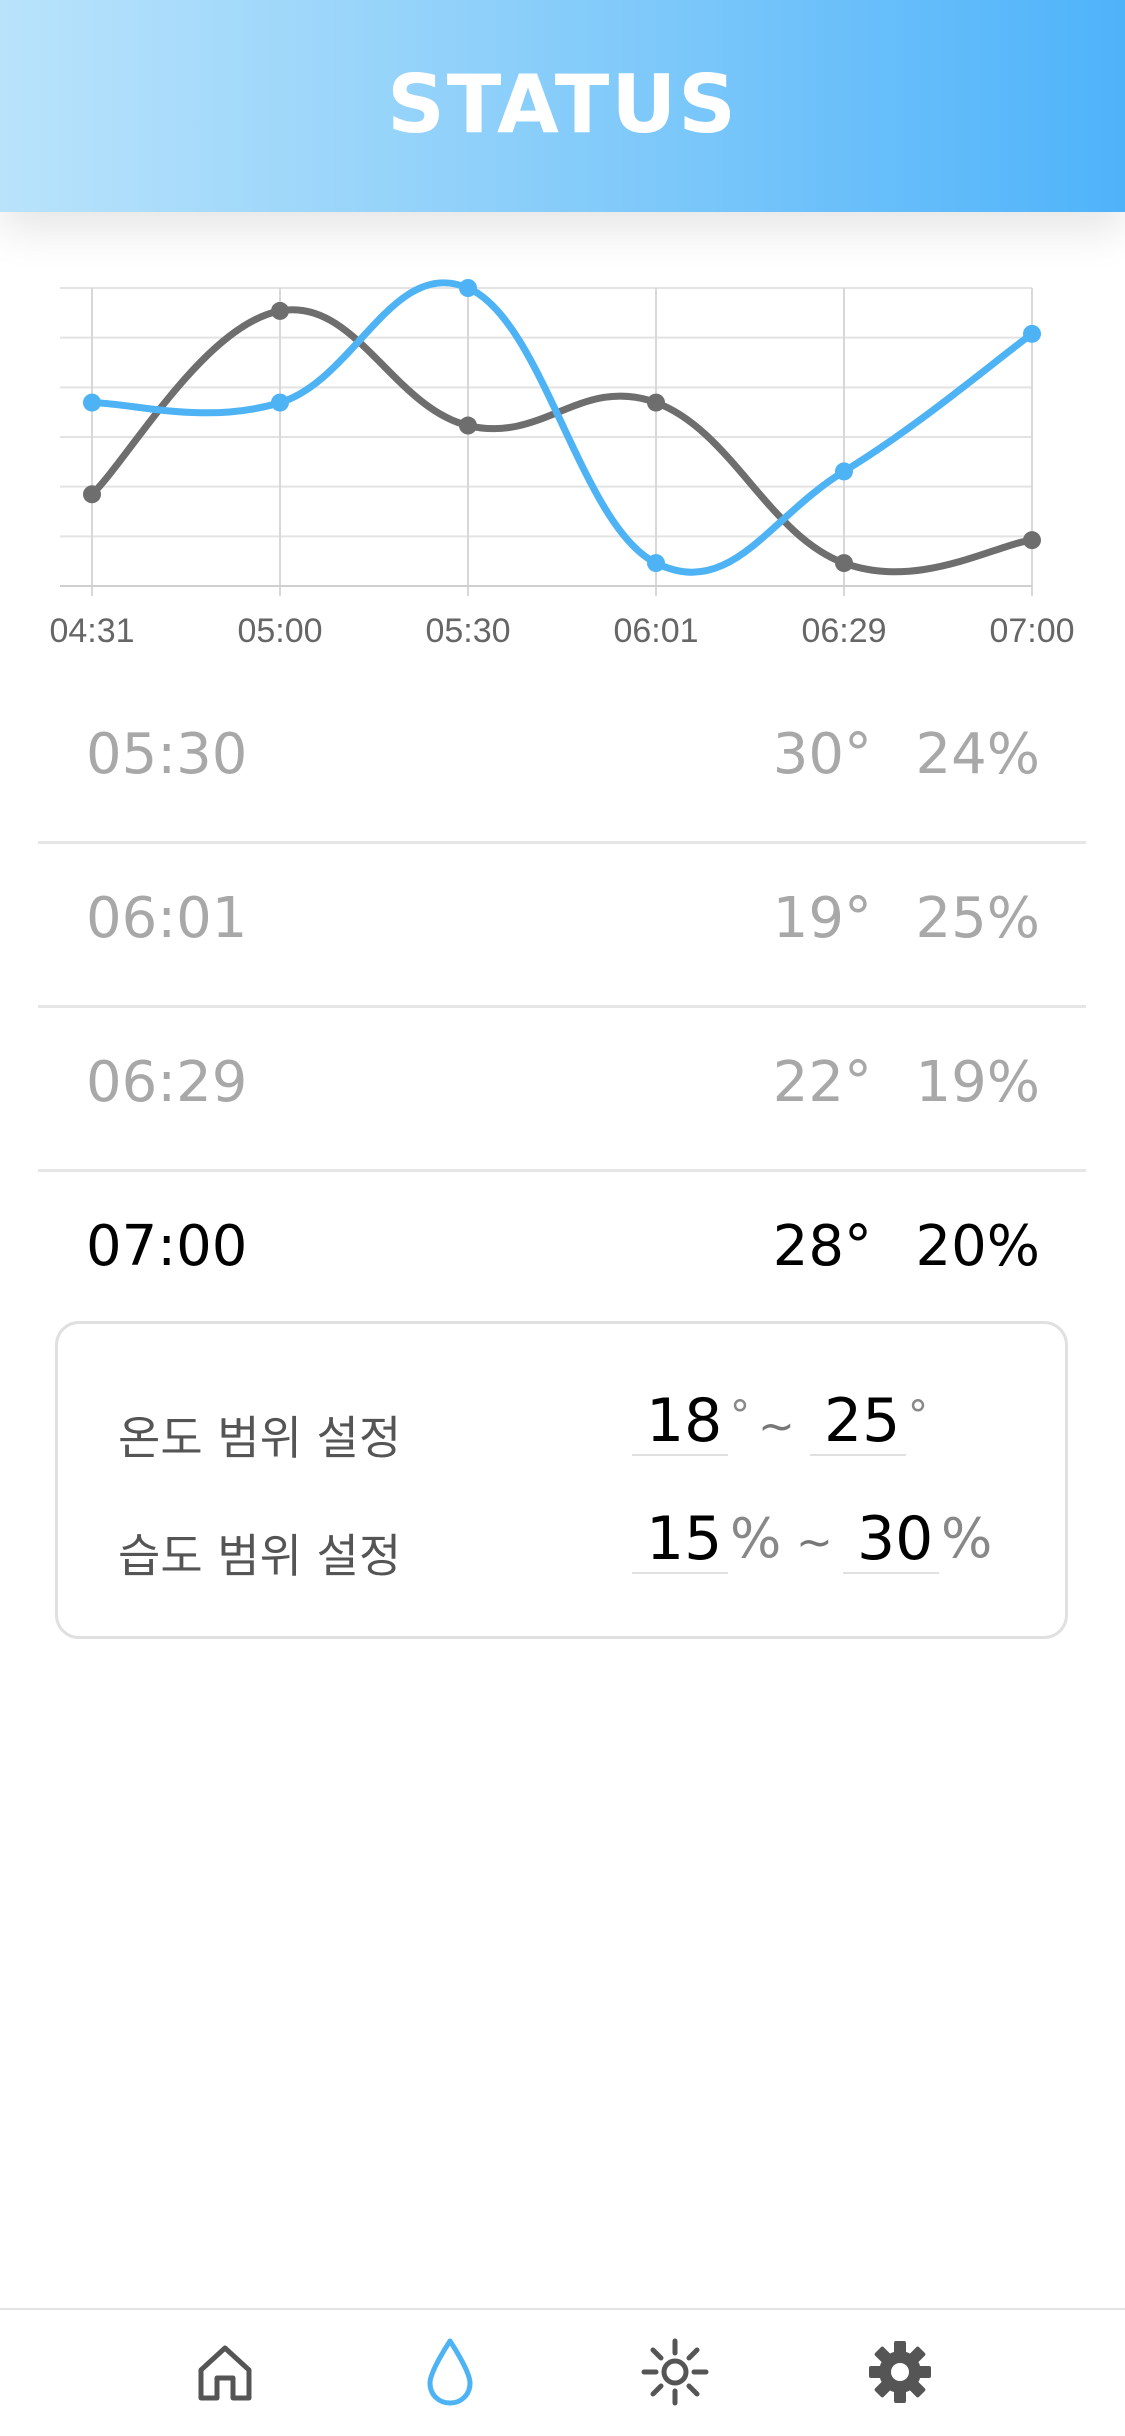 The width and height of the screenshot is (1125, 2436). What do you see at coordinates (822, 1082) in the screenshot?
I see `reading-temperature: 22°` at bounding box center [822, 1082].